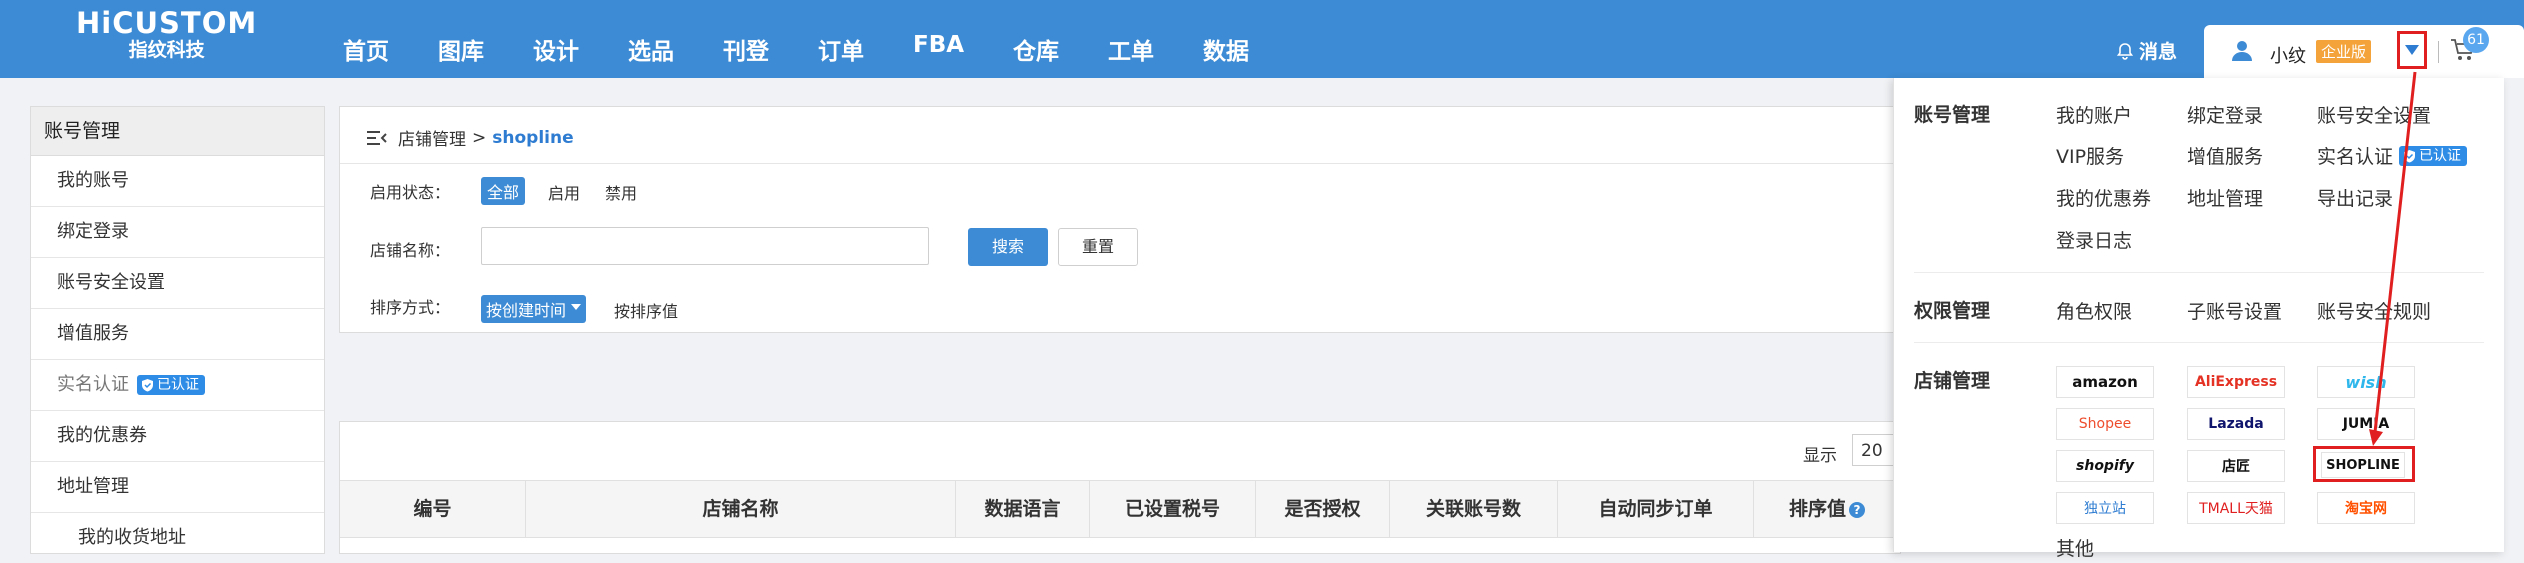  I want to click on column-header-data-language: 数据语言, so click(1023, 509).